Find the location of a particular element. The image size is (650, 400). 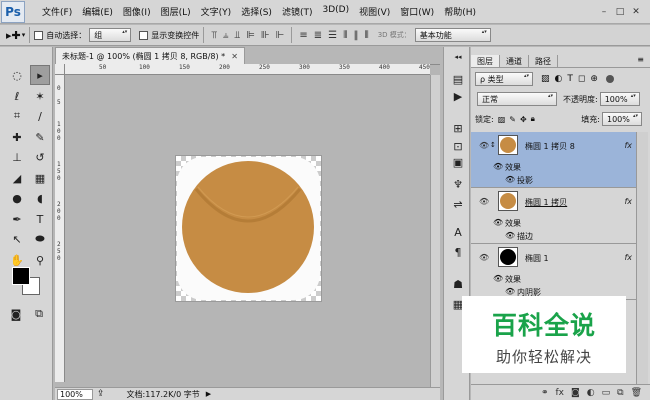

effect-name: 投影 is located at coordinates (525, 180).